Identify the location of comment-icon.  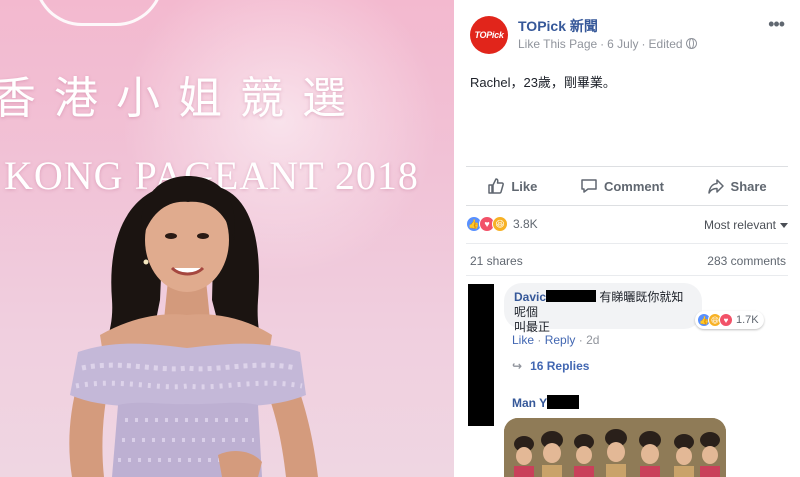
(589, 186).